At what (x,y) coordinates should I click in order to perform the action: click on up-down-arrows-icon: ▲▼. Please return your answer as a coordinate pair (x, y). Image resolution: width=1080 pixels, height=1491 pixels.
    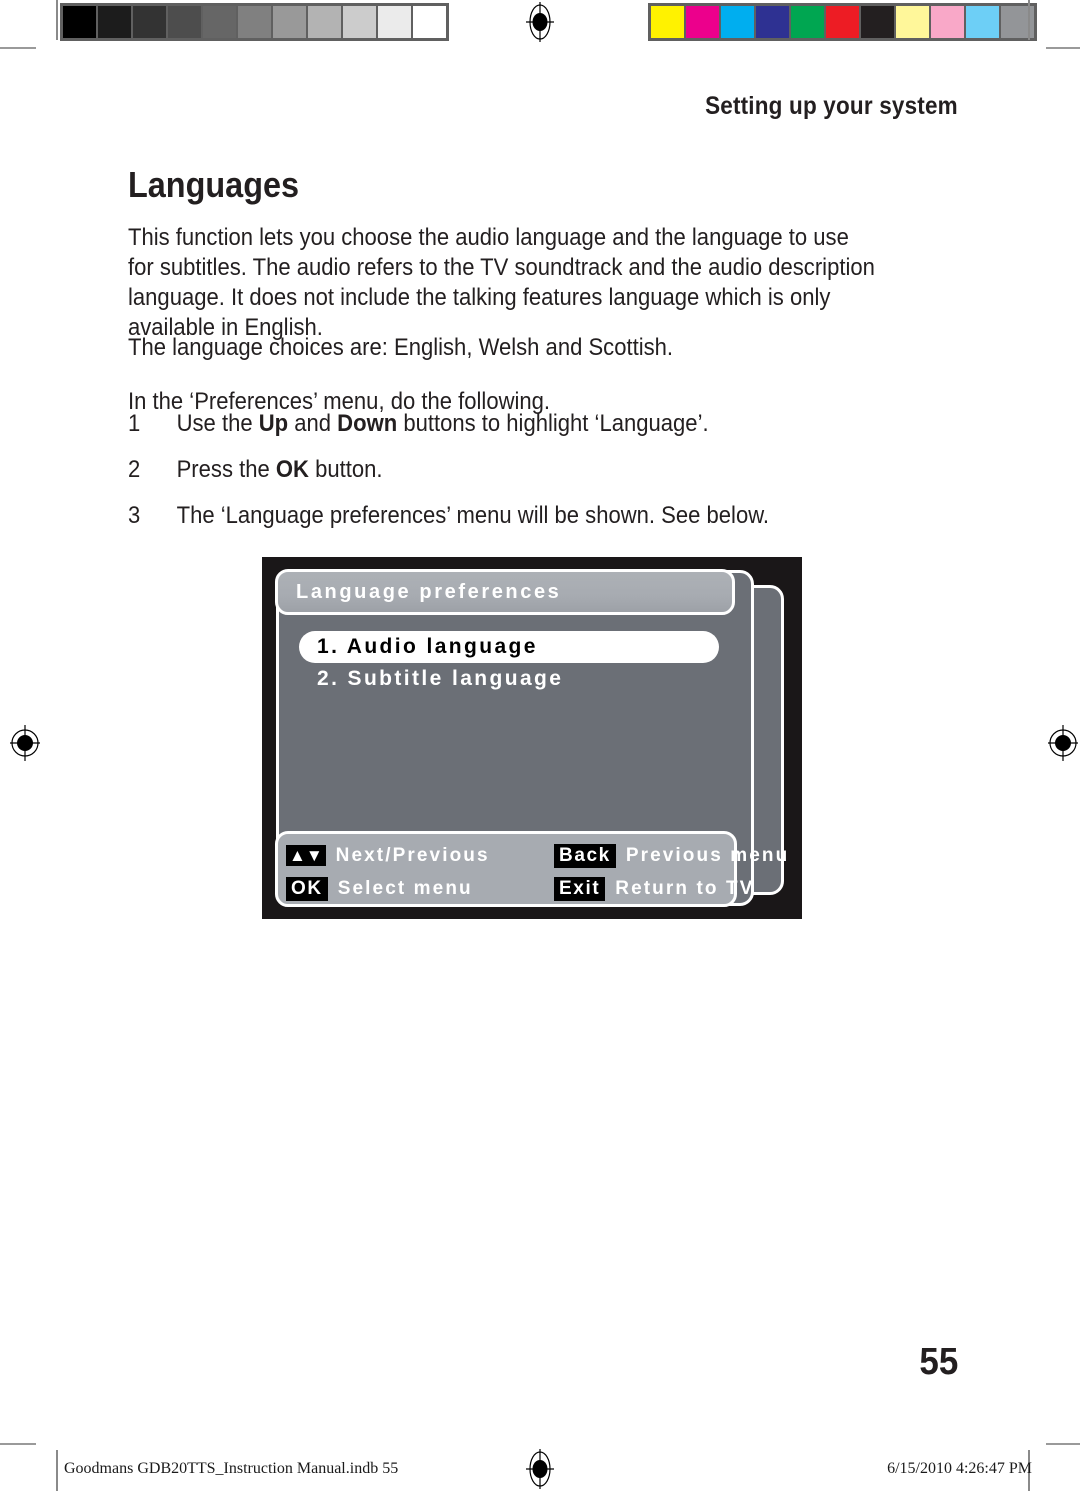
    Looking at the image, I should click on (306, 855).